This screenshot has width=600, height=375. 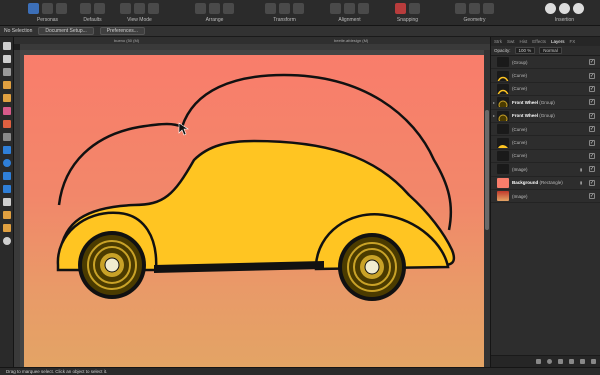 I want to click on arrange-group: Arrange, so click(x=214, y=12).